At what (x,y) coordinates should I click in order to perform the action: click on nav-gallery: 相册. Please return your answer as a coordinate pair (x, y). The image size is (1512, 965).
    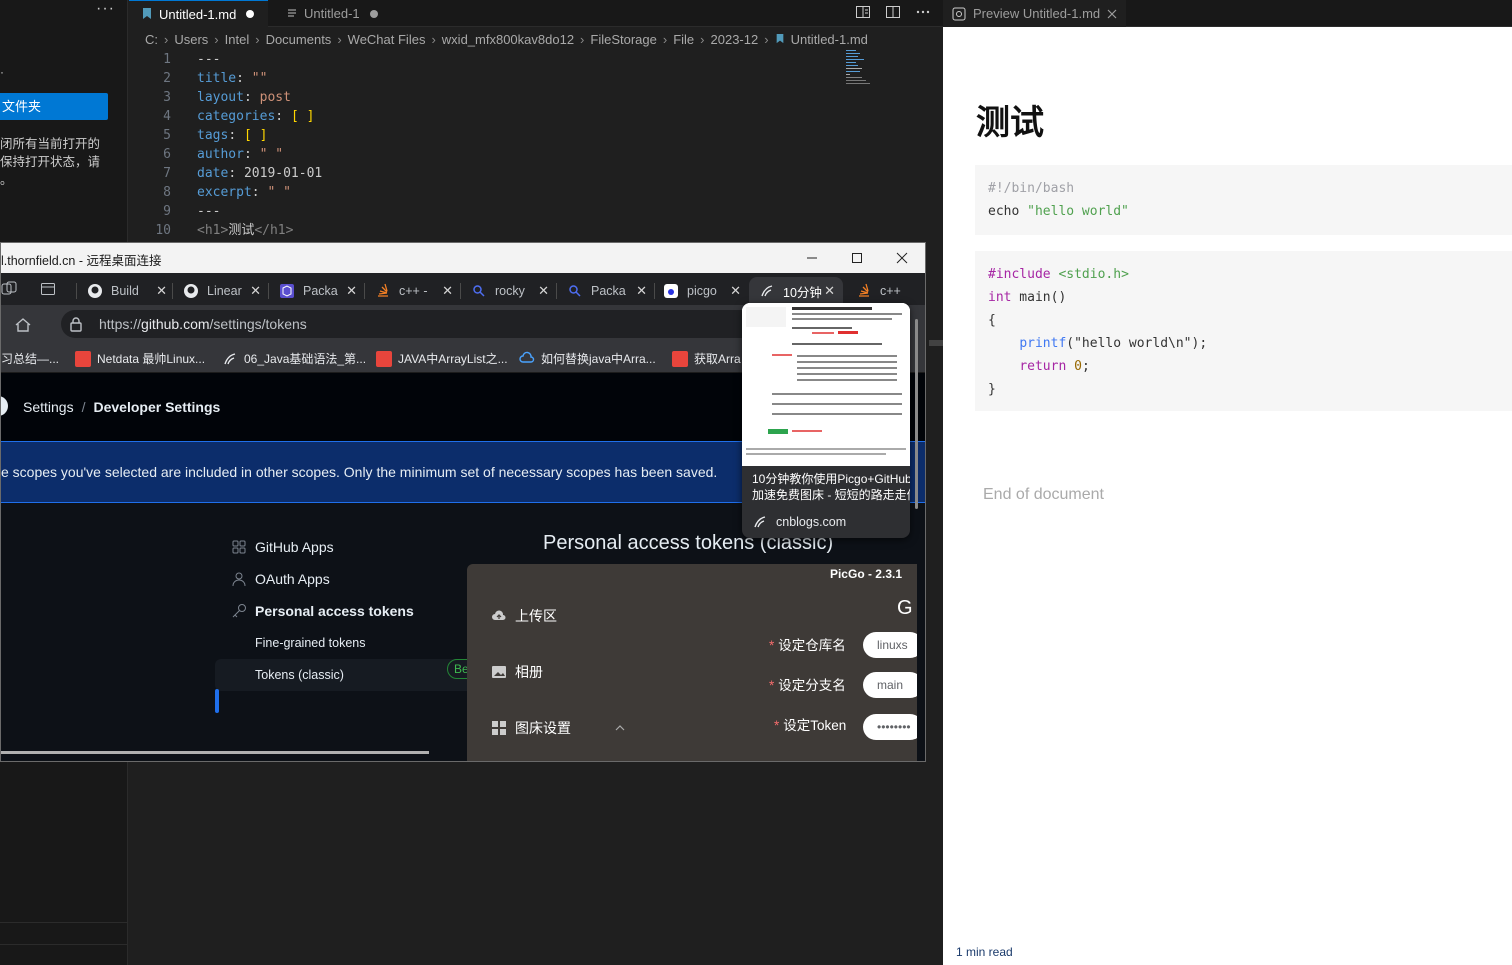
    Looking at the image, I should click on (517, 672).